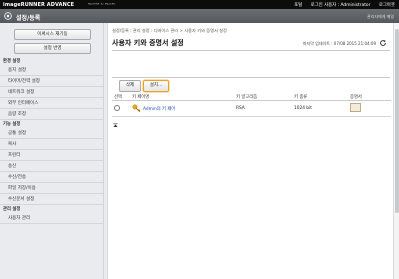 This screenshot has width=399, height=279. Describe the element at coordinates (320, 108) in the screenshot. I see `key-type-cell: 1024 bit` at that location.